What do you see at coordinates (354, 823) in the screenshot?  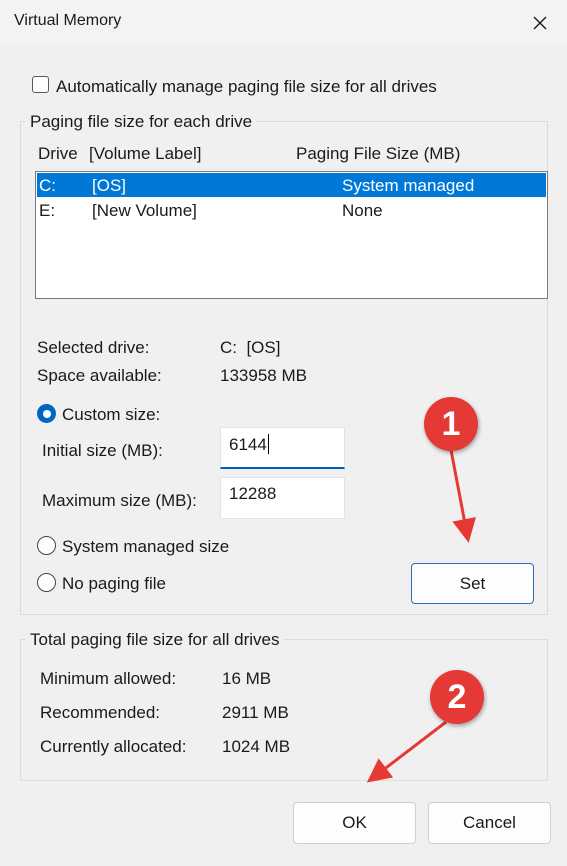 I see `ok-button: OK` at bounding box center [354, 823].